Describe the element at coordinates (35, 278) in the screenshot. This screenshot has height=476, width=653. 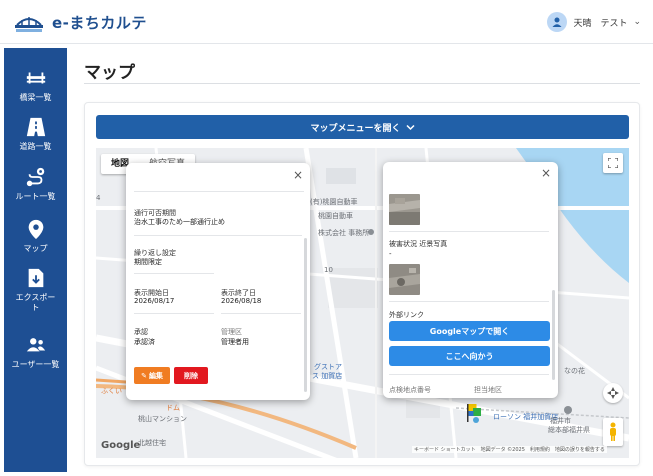
I see `export-icon` at that location.